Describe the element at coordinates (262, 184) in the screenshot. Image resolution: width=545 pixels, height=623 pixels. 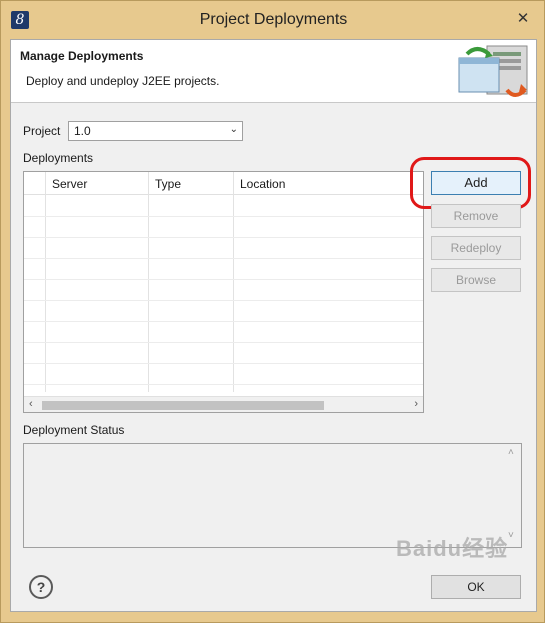
I see `column-header-location: Location` at that location.